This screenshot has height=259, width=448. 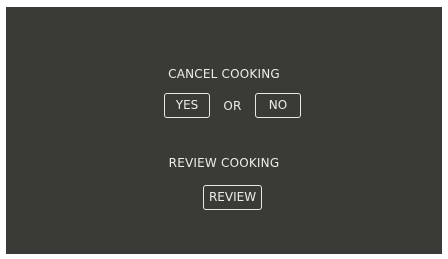 What do you see at coordinates (224, 74) in the screenshot?
I see `cancel-cooking-label: CANCEL COOKING` at bounding box center [224, 74].